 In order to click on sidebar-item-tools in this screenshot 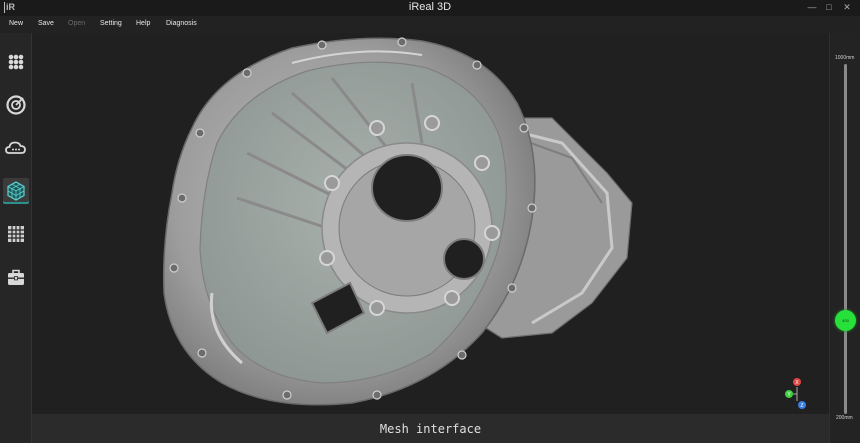, I will do `click(16, 277)`.